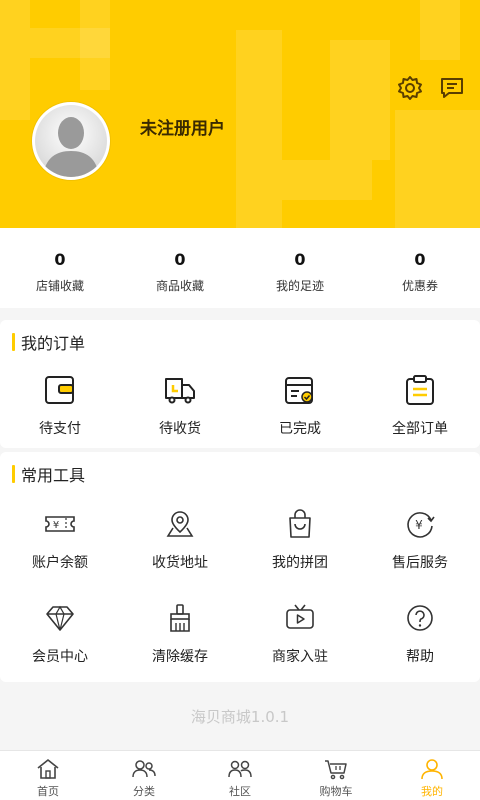 The width and height of the screenshot is (480, 800). I want to click on cart-icon, so click(336, 769).